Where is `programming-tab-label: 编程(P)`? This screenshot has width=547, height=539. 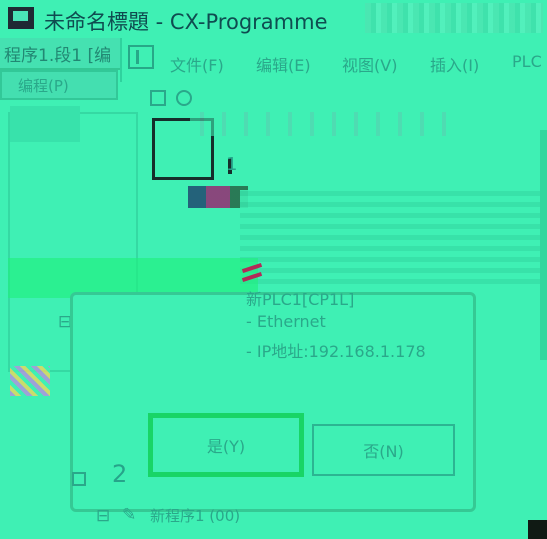
programming-tab-label: 编程(P) is located at coordinates (43, 86).